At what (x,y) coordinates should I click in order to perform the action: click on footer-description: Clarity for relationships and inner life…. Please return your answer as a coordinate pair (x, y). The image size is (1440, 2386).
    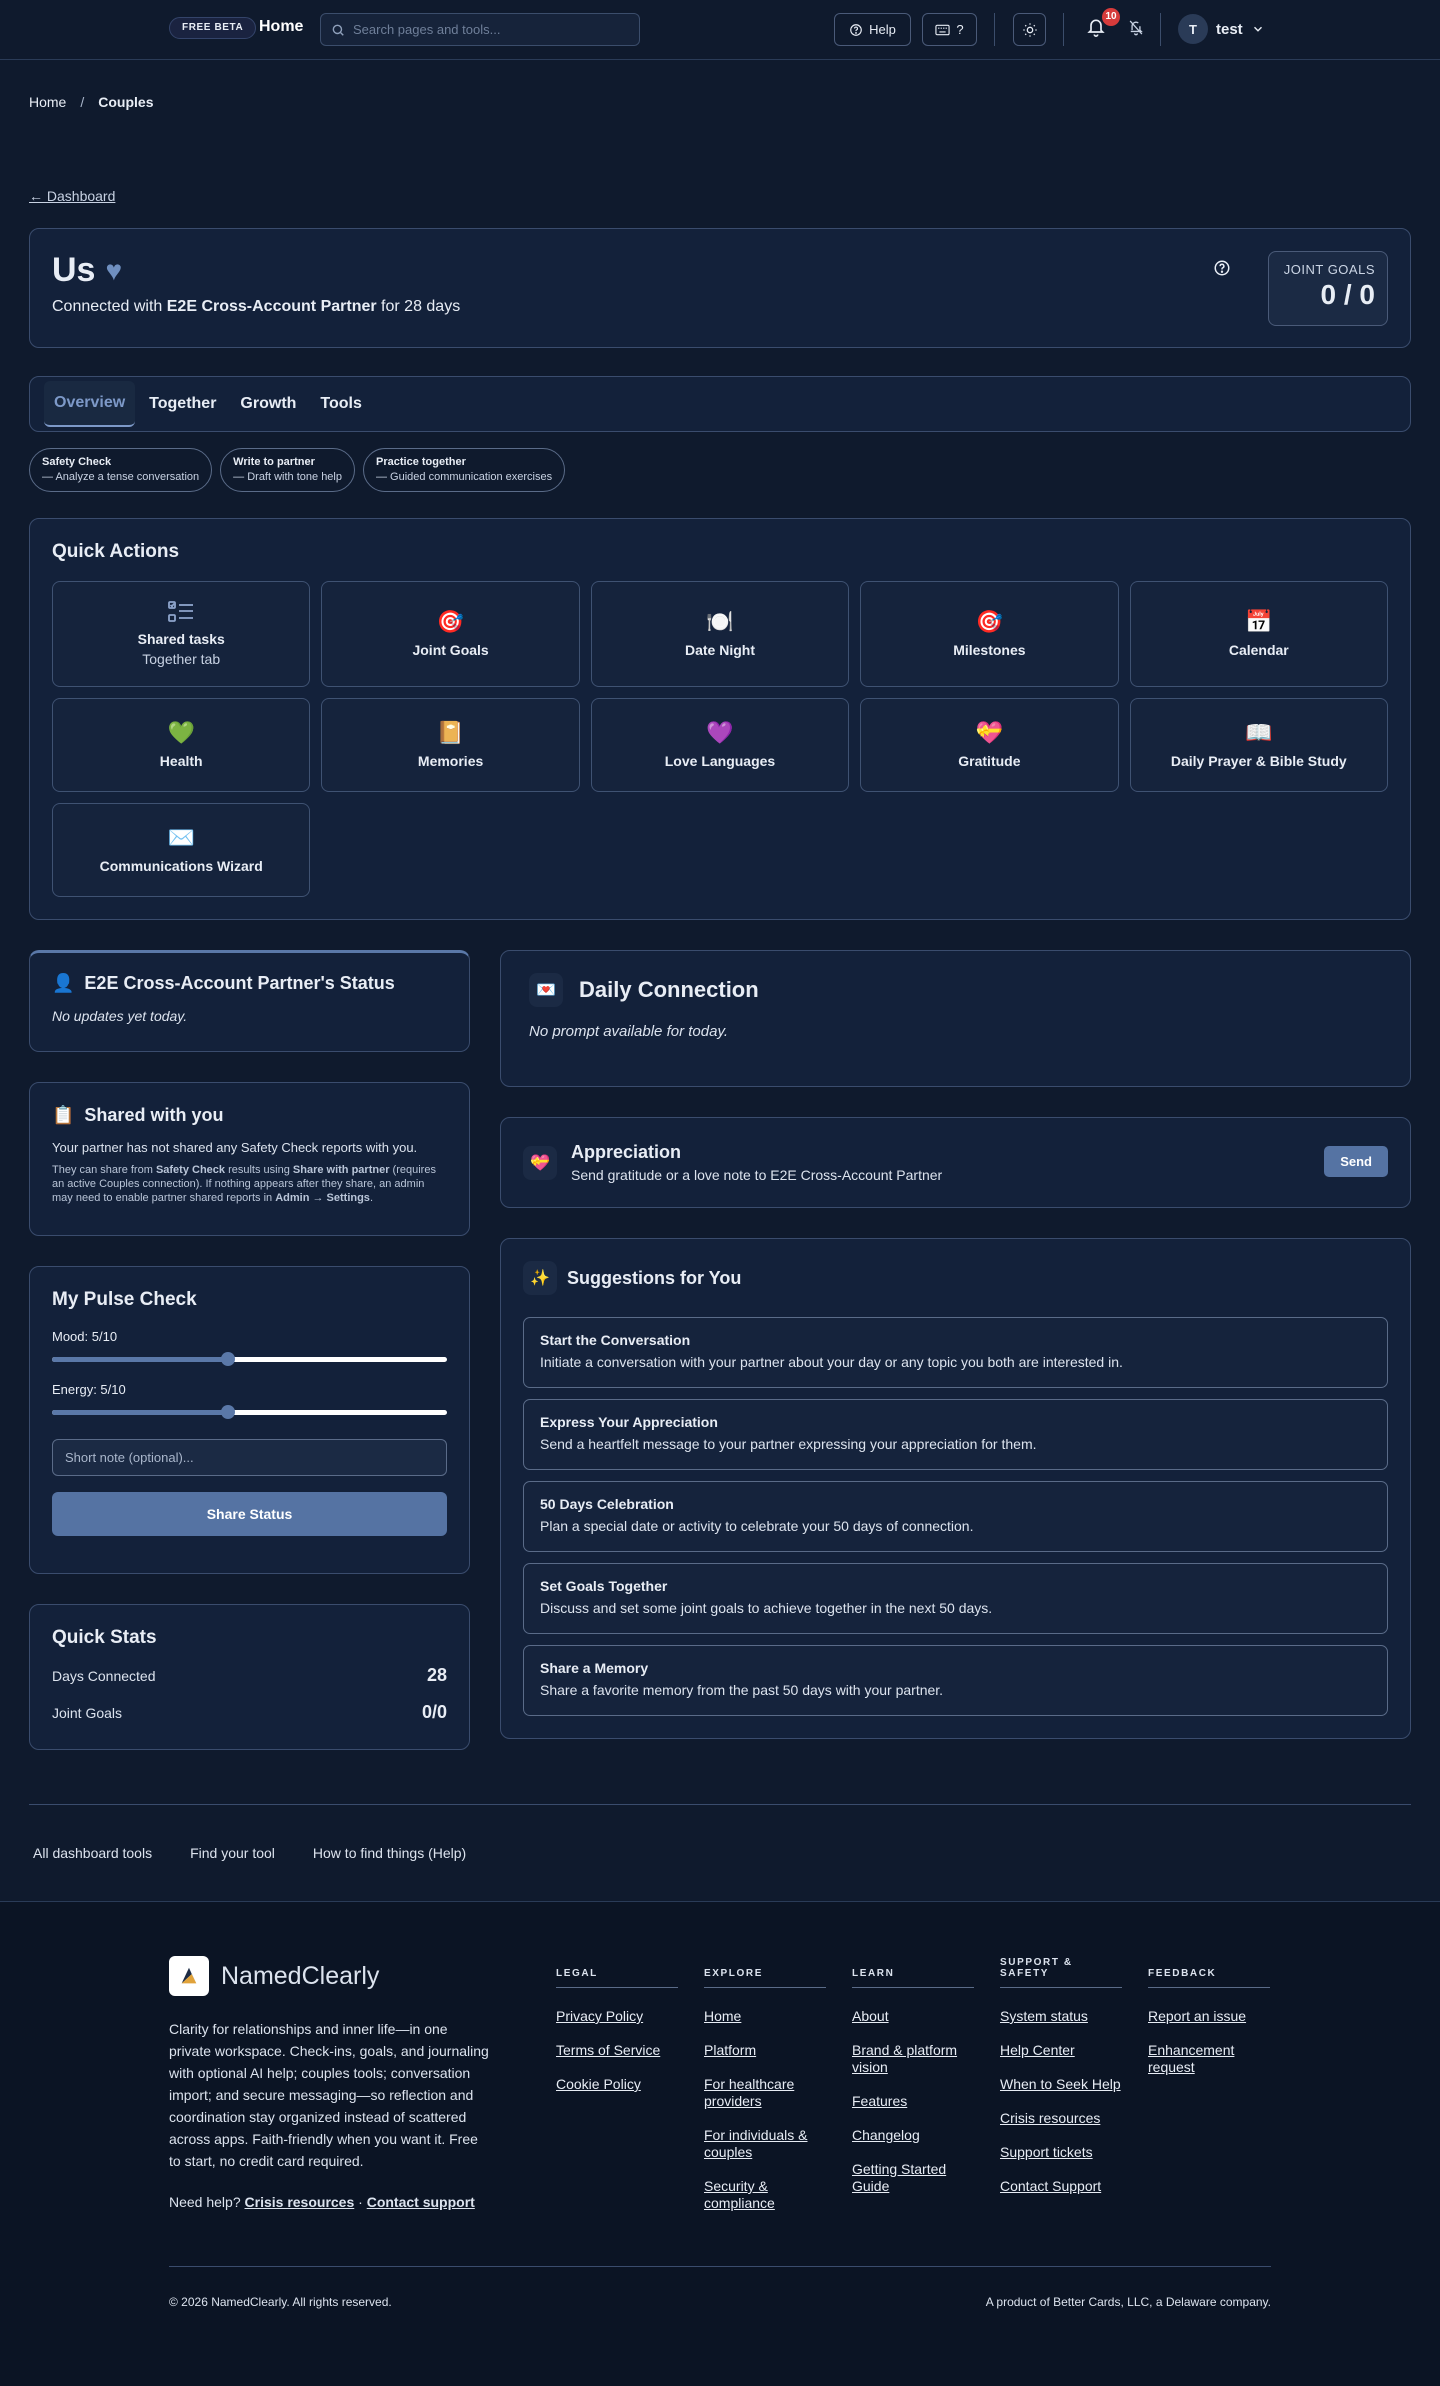
    Looking at the image, I should click on (329, 2095).